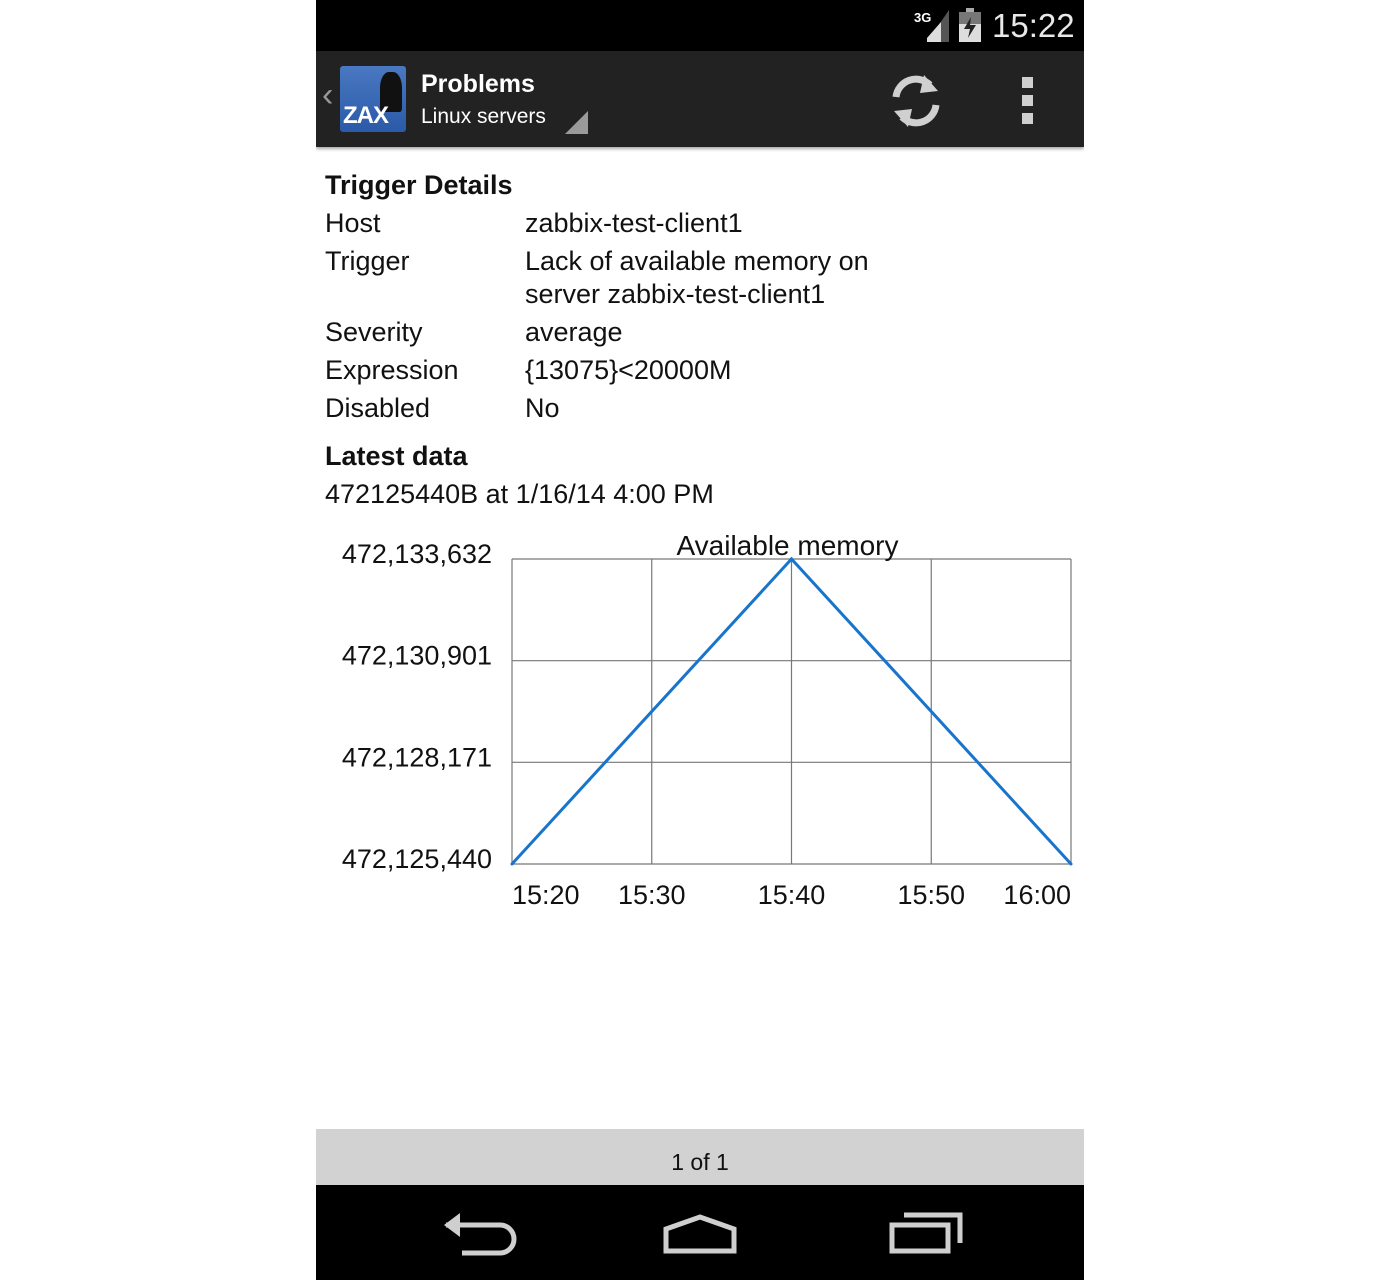 Image resolution: width=1400 pixels, height=1280 pixels. Describe the element at coordinates (396, 456) in the screenshot. I see `latest-data-heading: Latest data` at that location.